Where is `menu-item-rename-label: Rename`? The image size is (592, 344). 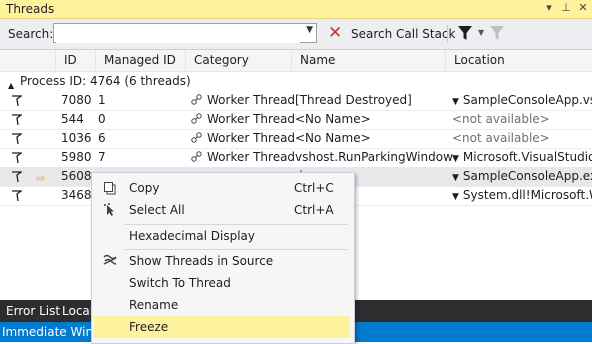
menu-item-rename-label: Rename is located at coordinates (154, 305).